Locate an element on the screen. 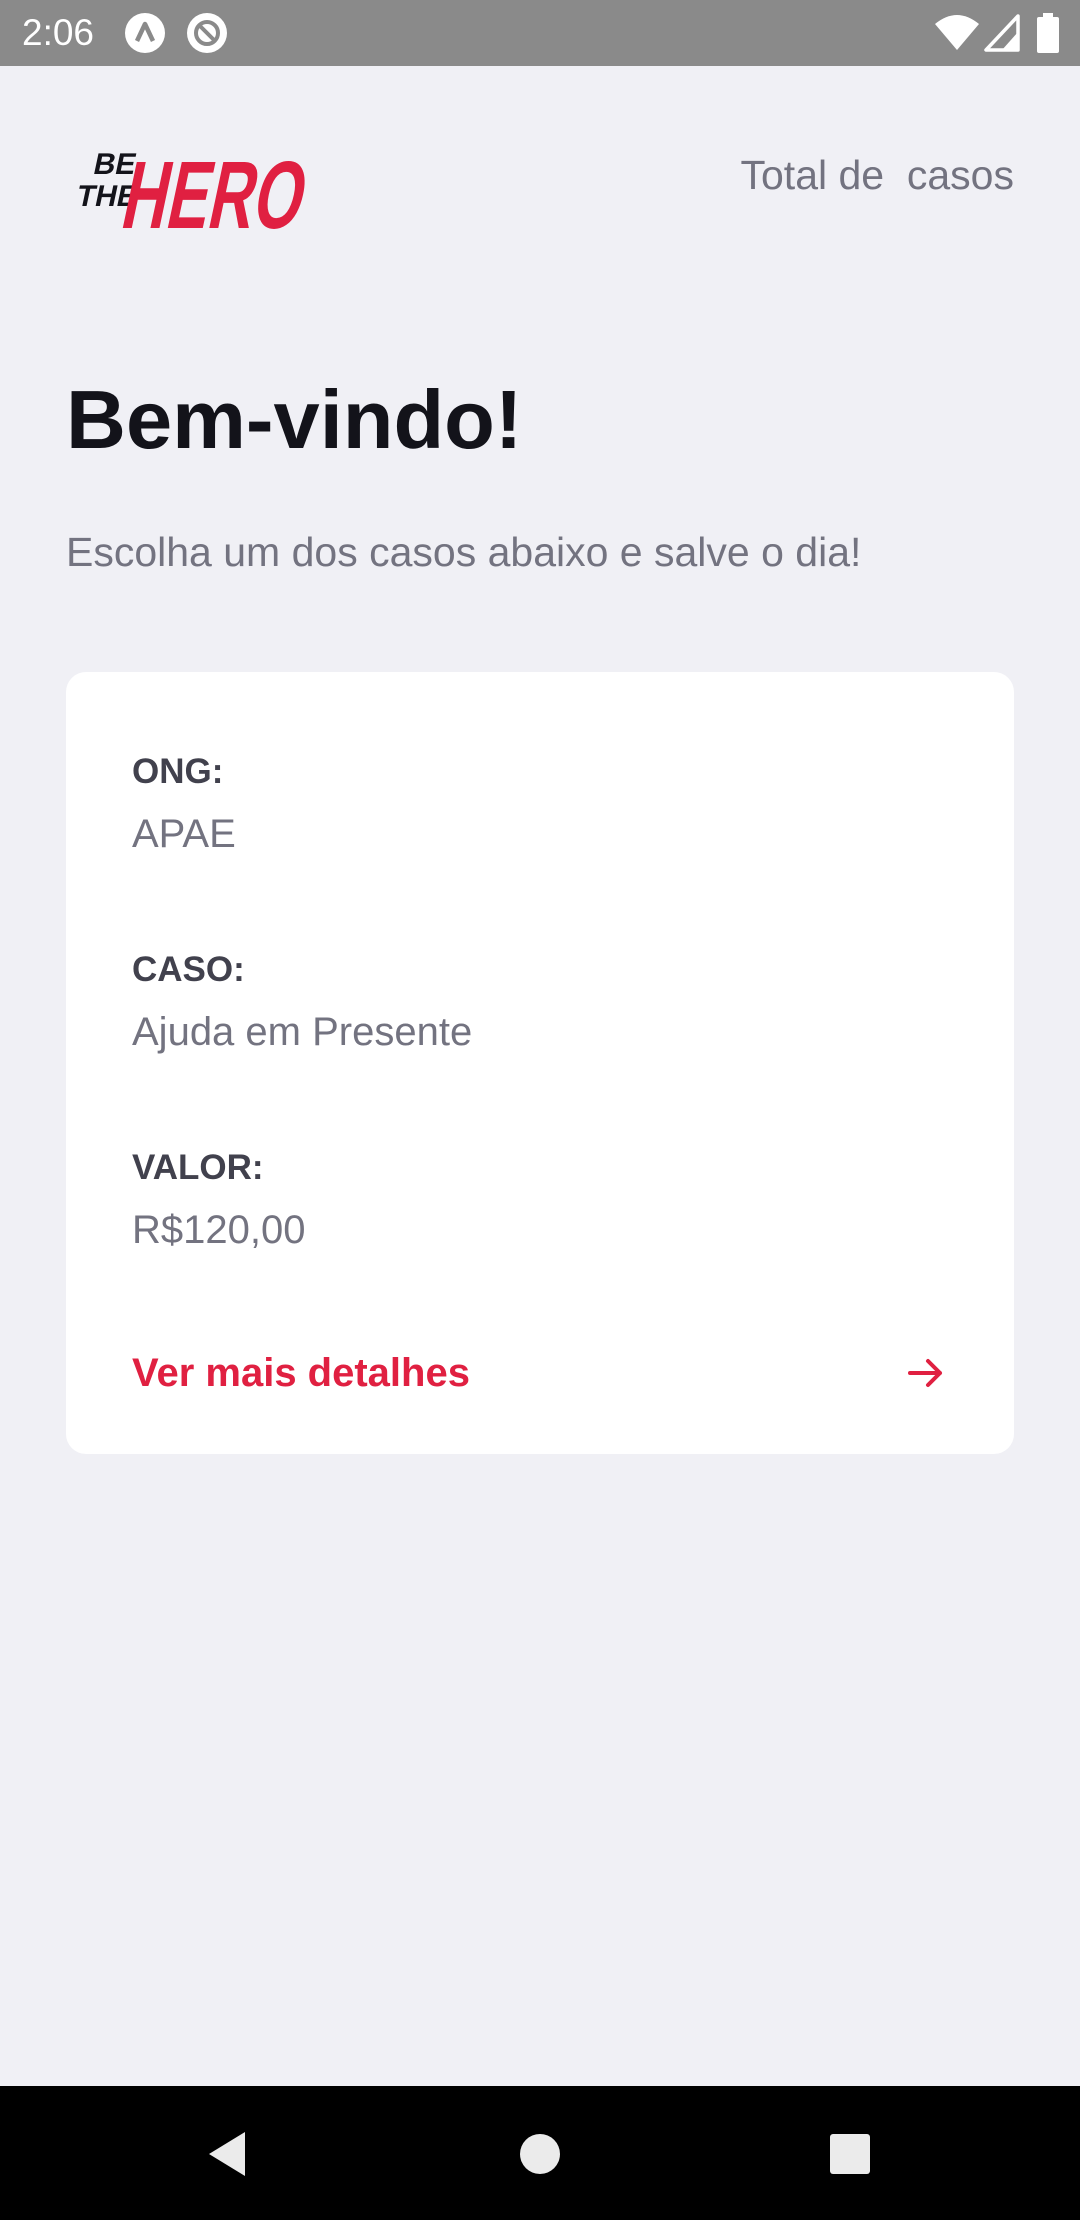  notification-at-icon is located at coordinates (207, 33).